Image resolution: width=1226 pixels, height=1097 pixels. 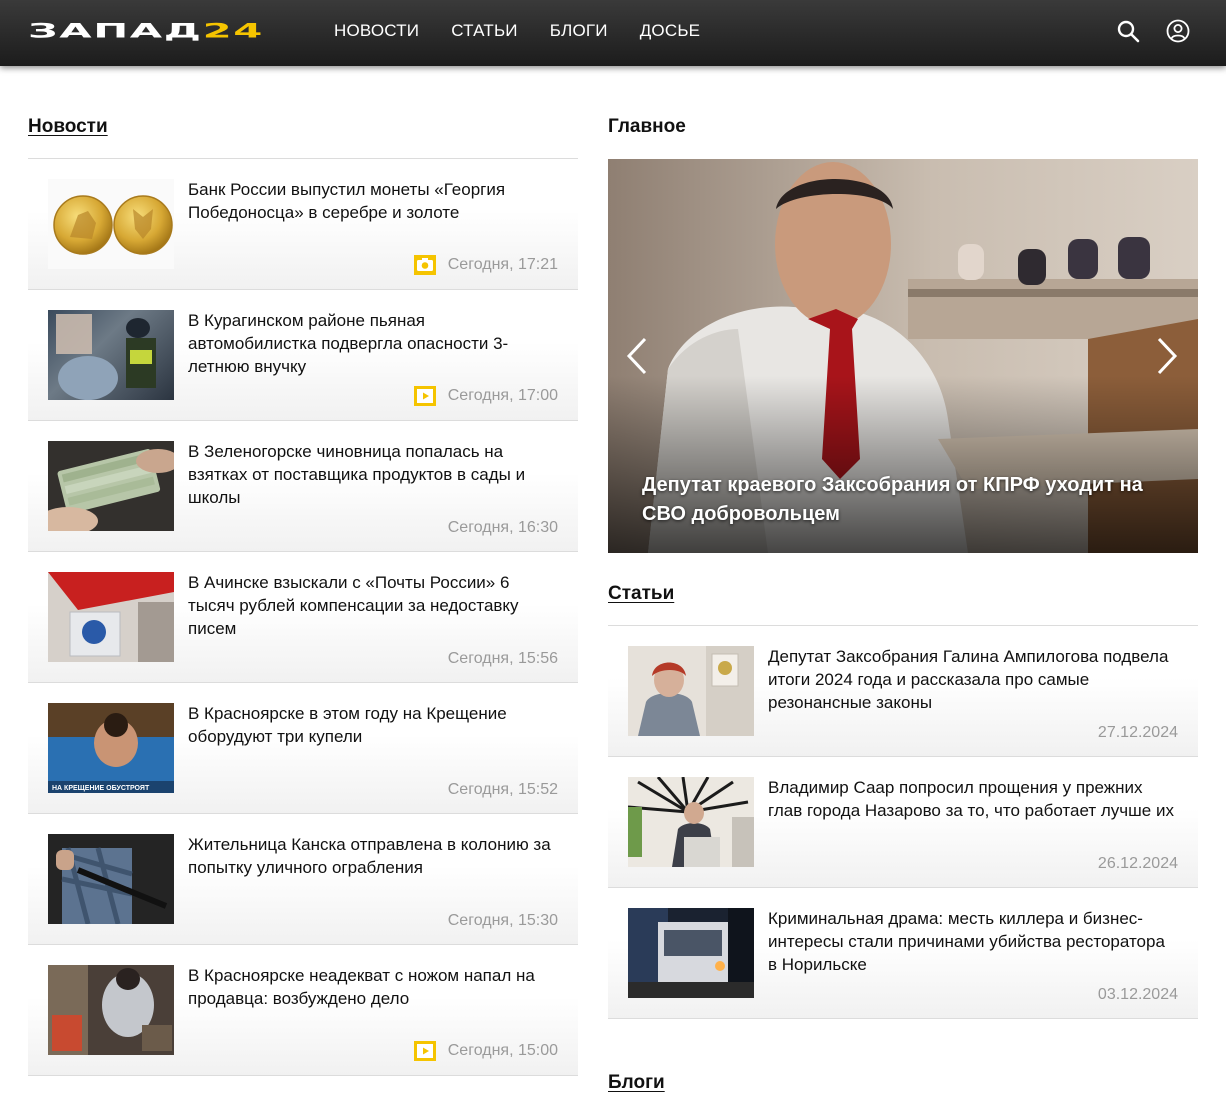 I want to click on site-header: ЗАПАД24 НОВОСТИ СТАТЬИ БЛОГИ ДОСЬЕ, so click(x=613, y=33).